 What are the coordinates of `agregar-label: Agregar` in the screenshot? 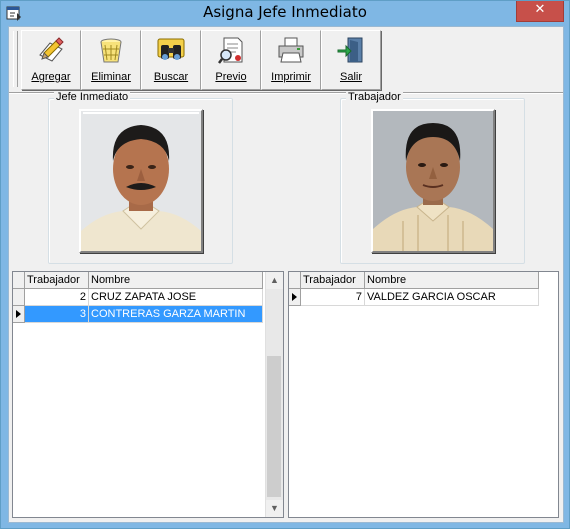 It's located at (51, 77).